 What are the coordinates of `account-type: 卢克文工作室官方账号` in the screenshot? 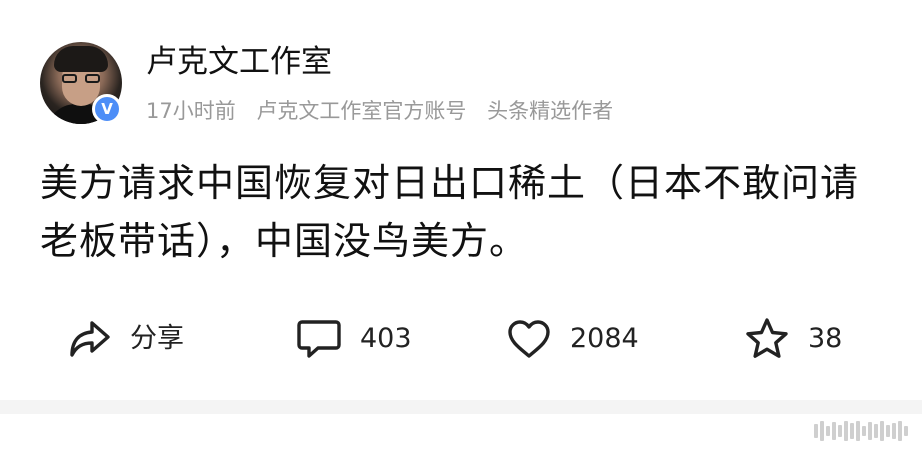 It's located at (361, 111).